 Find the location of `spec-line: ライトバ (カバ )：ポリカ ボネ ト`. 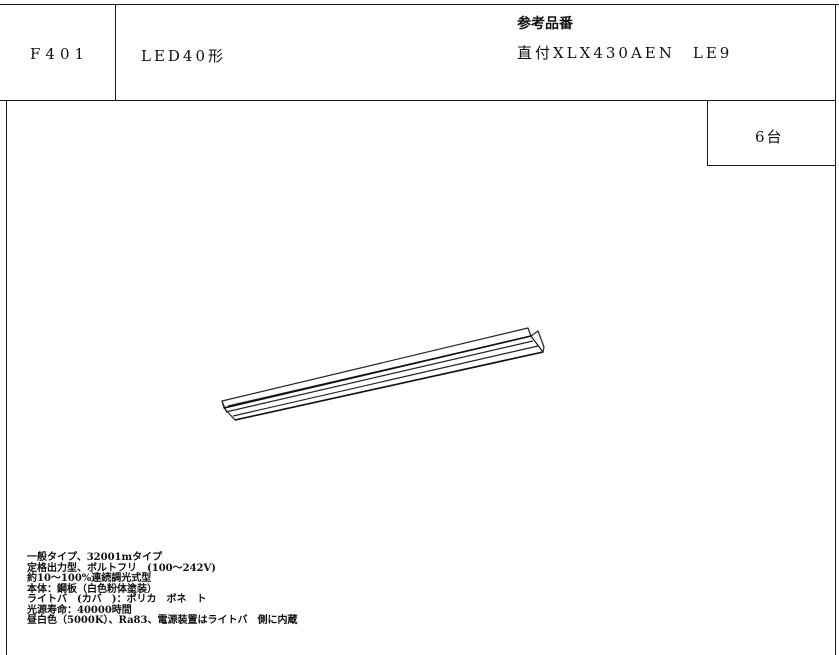

spec-line: ライトバ (カバ )：ポリカ ボネ ト is located at coordinates (117, 599).